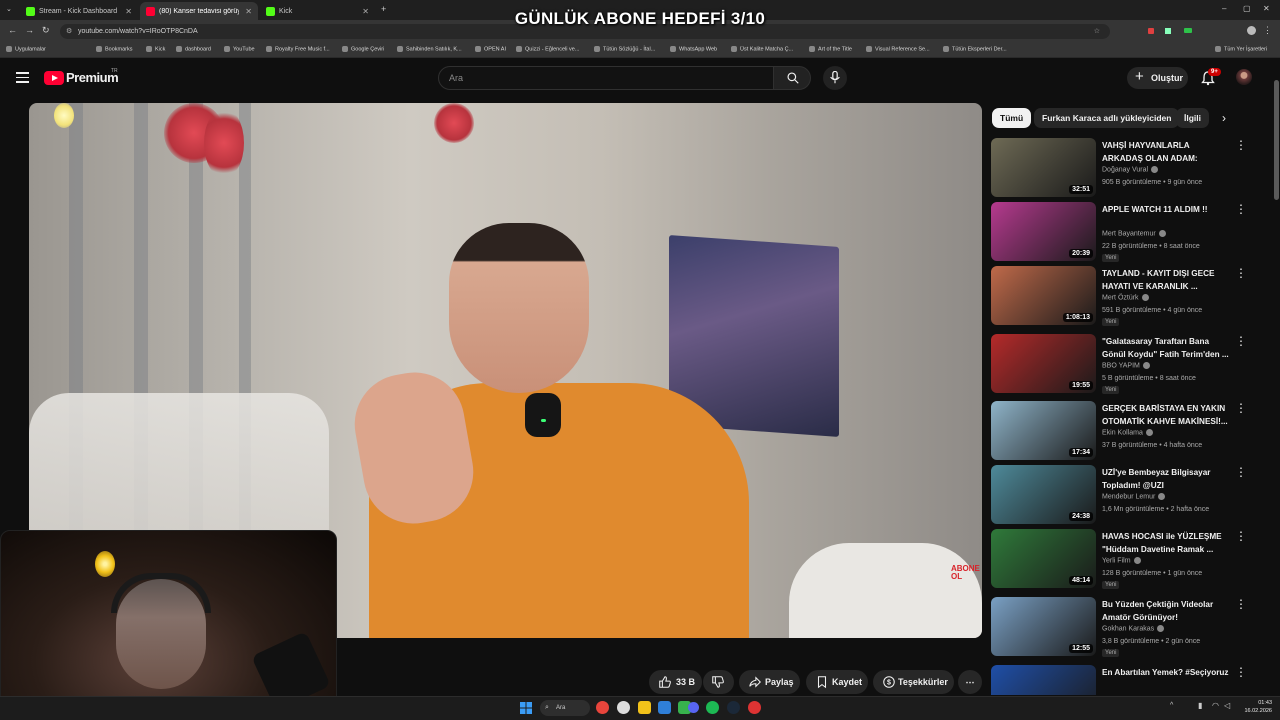  I want to click on recommendation-channel: Mendebur Lemur, so click(1134, 496).